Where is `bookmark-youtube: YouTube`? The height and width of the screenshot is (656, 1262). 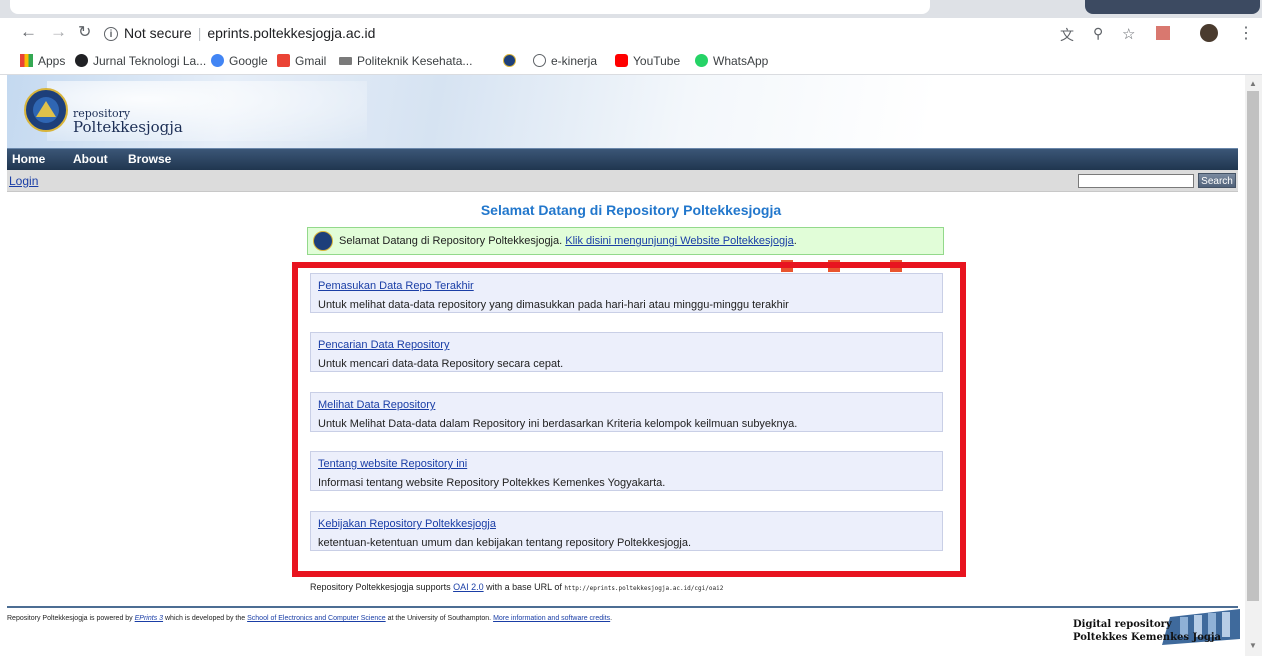 bookmark-youtube: YouTube is located at coordinates (647, 61).